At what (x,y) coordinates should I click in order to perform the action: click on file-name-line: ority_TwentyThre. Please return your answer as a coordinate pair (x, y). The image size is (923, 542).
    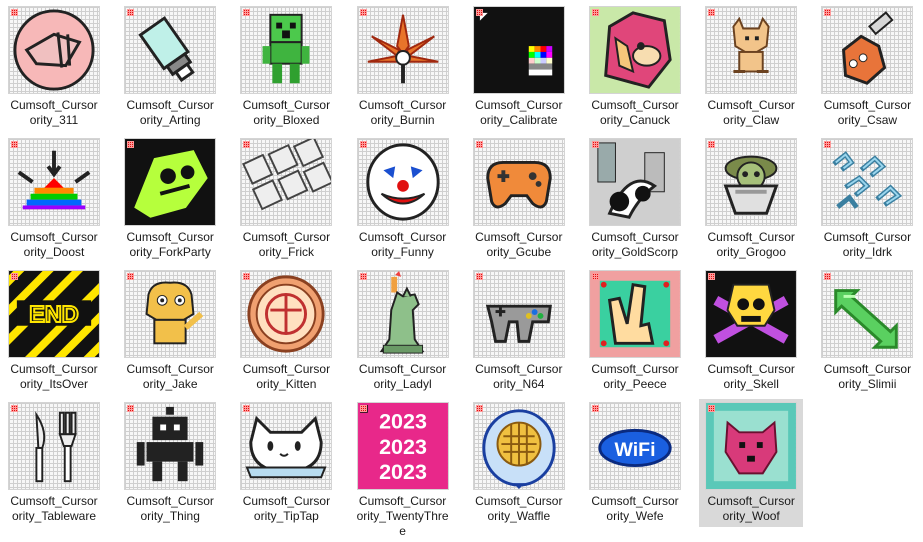
    Looking at the image, I should click on (402, 516).